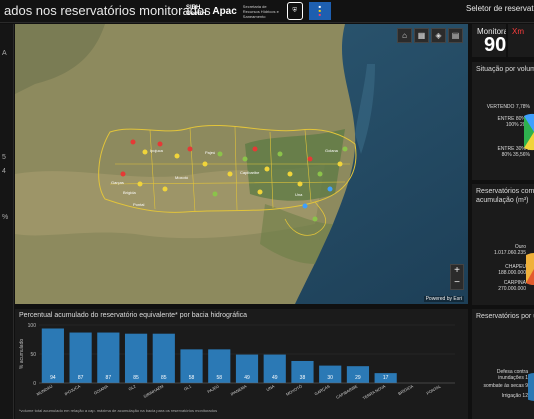  I want to click on kpi-second-card: Xm, so click(521, 40).